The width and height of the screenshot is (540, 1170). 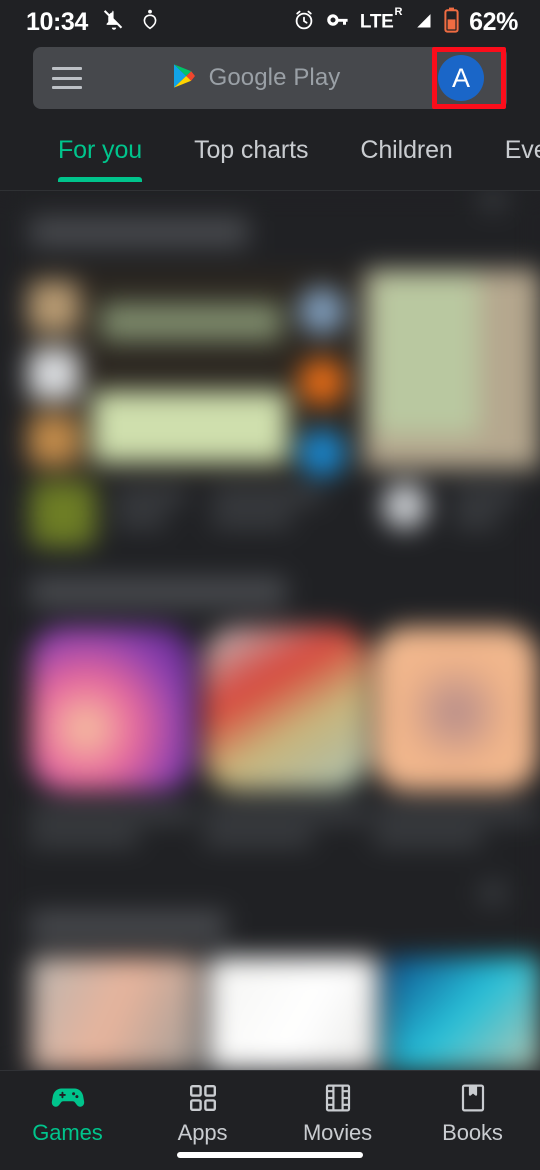 What do you see at coordinates (304, 22) in the screenshot?
I see `alarm-icon` at bounding box center [304, 22].